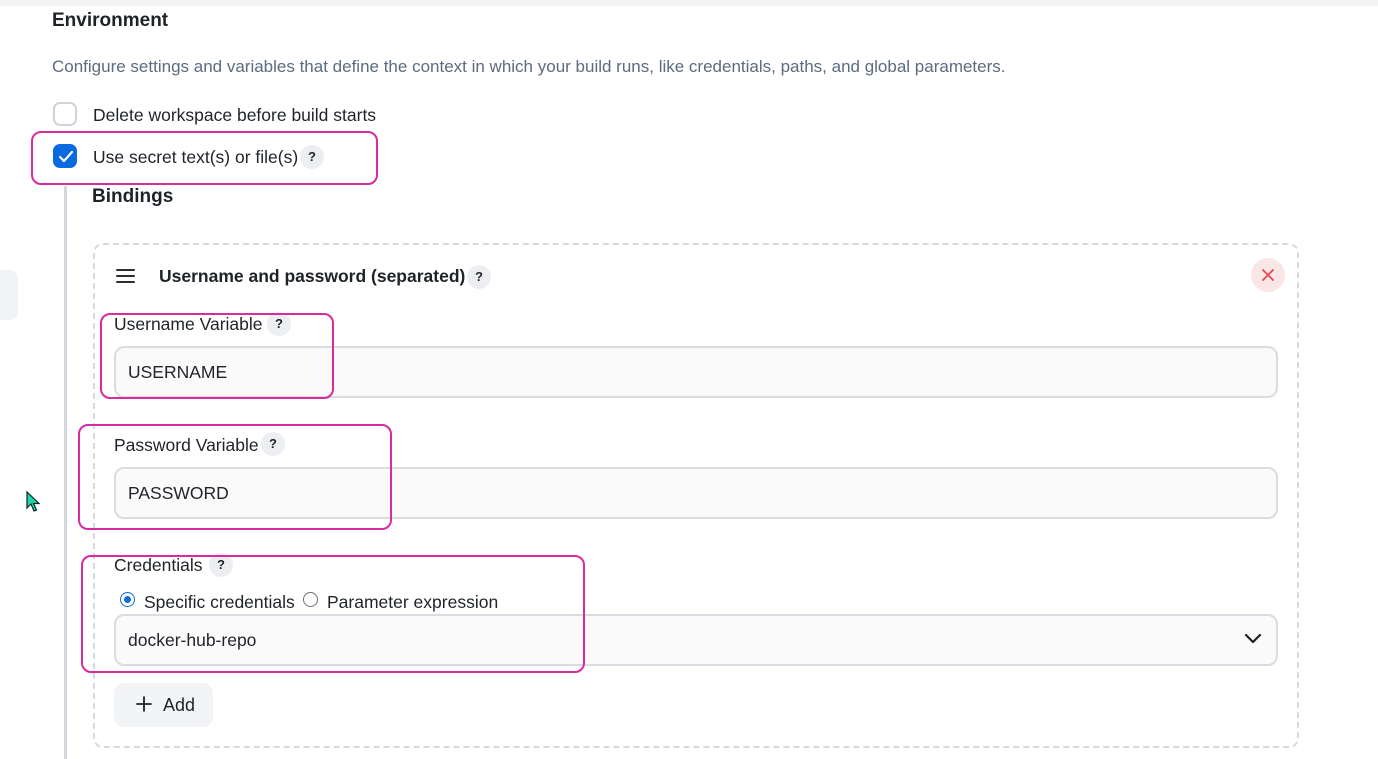  Describe the element at coordinates (696, 640) in the screenshot. I see `credentials-select` at that location.